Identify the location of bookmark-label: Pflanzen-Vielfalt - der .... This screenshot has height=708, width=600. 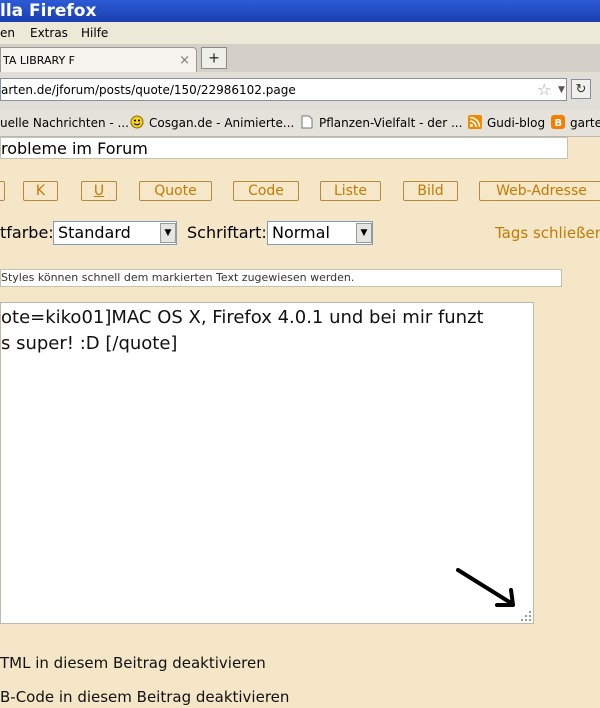
(391, 123).